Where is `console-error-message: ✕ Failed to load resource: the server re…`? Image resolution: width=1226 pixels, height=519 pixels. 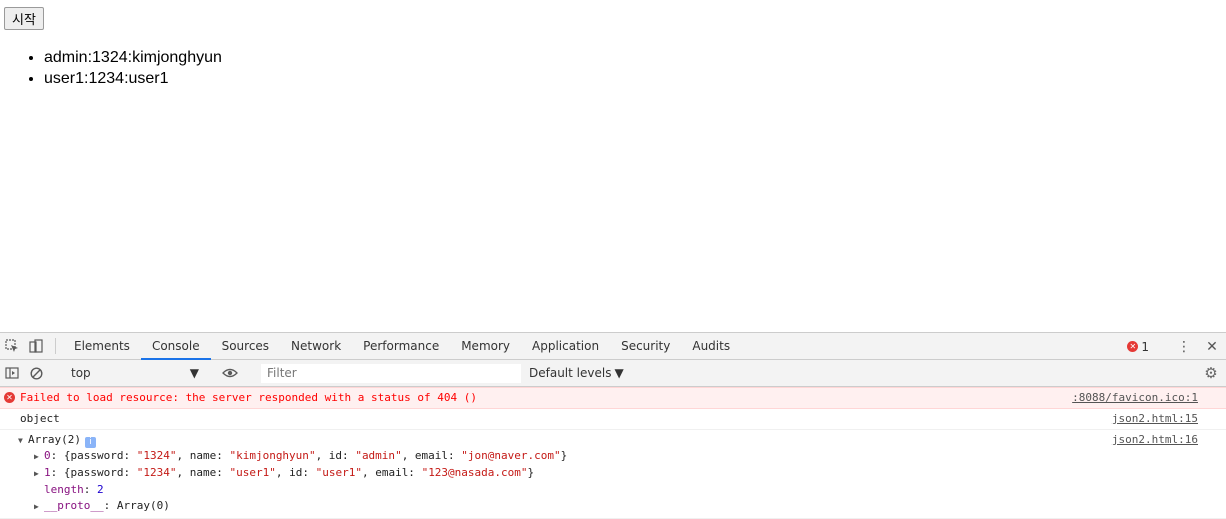
console-error-message: ✕ Failed to load resource: the server re… is located at coordinates (613, 398).